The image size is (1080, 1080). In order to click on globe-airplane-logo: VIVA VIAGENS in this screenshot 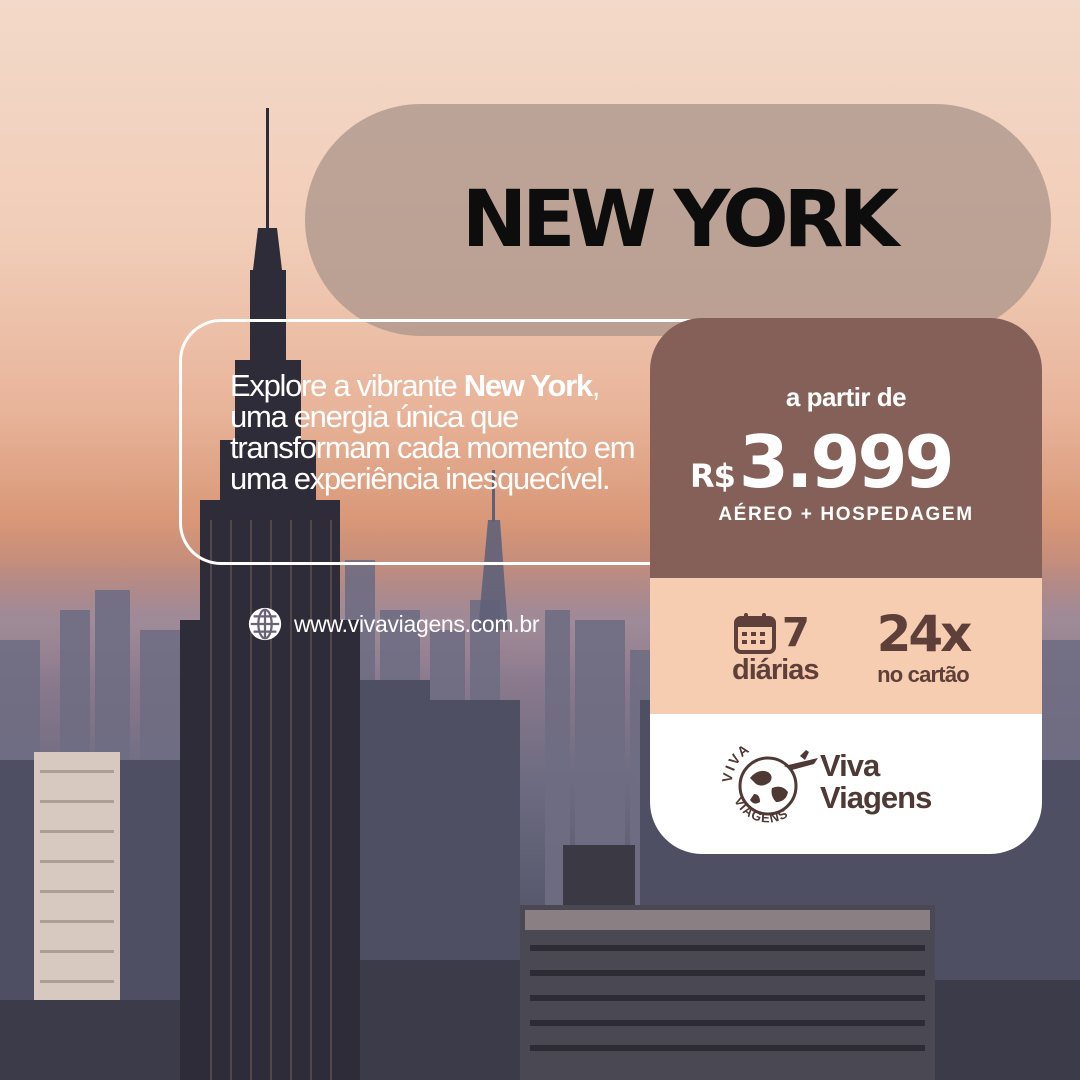, I will do `click(768, 783)`.